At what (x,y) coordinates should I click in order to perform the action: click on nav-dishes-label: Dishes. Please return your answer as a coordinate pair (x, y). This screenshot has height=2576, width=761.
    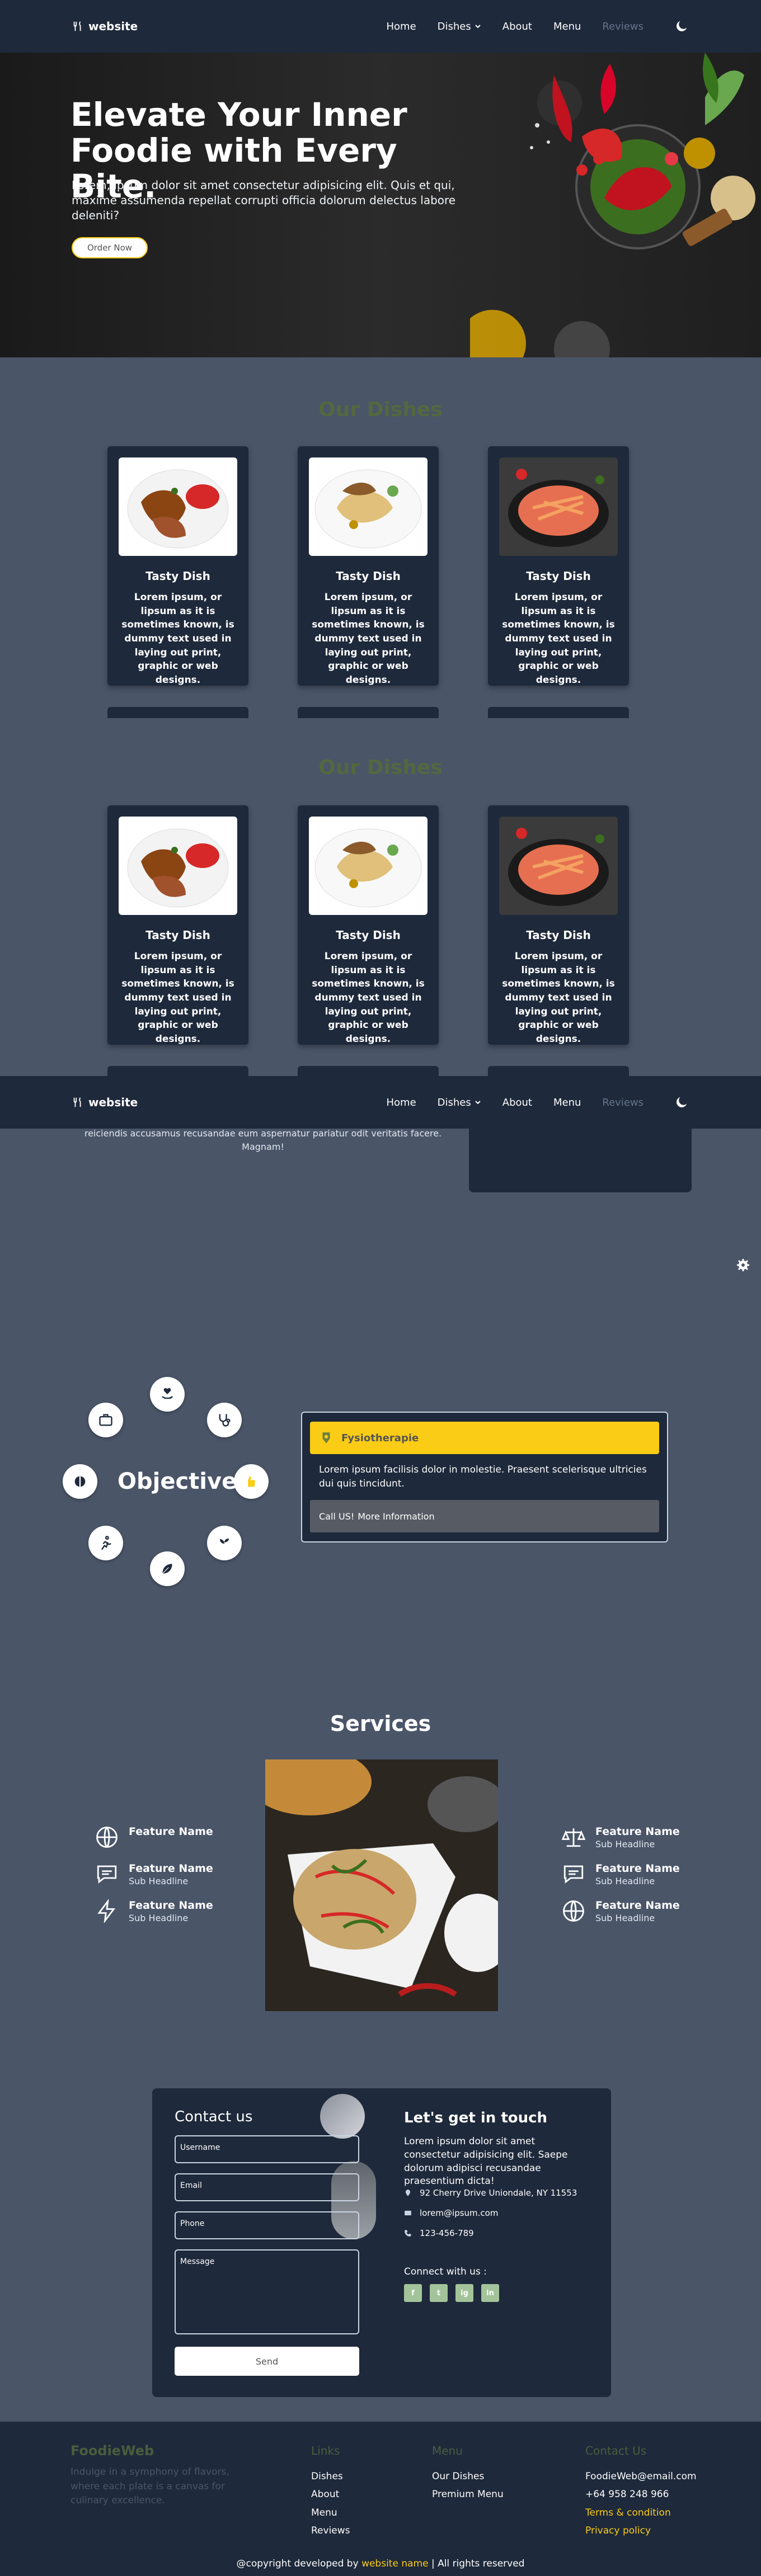
    Looking at the image, I should click on (454, 1102).